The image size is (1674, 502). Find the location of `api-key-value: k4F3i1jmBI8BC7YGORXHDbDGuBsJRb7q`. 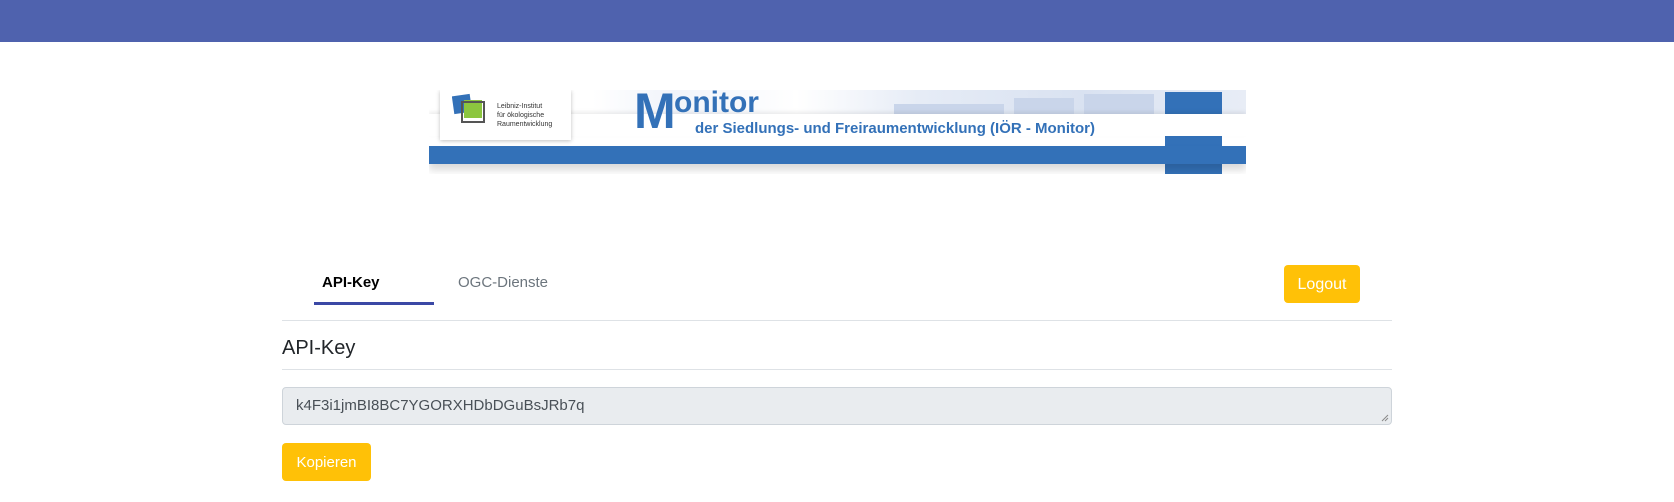

api-key-value: k4F3i1jmBI8BC7YGORXHDbDGuBsJRb7q is located at coordinates (440, 405).